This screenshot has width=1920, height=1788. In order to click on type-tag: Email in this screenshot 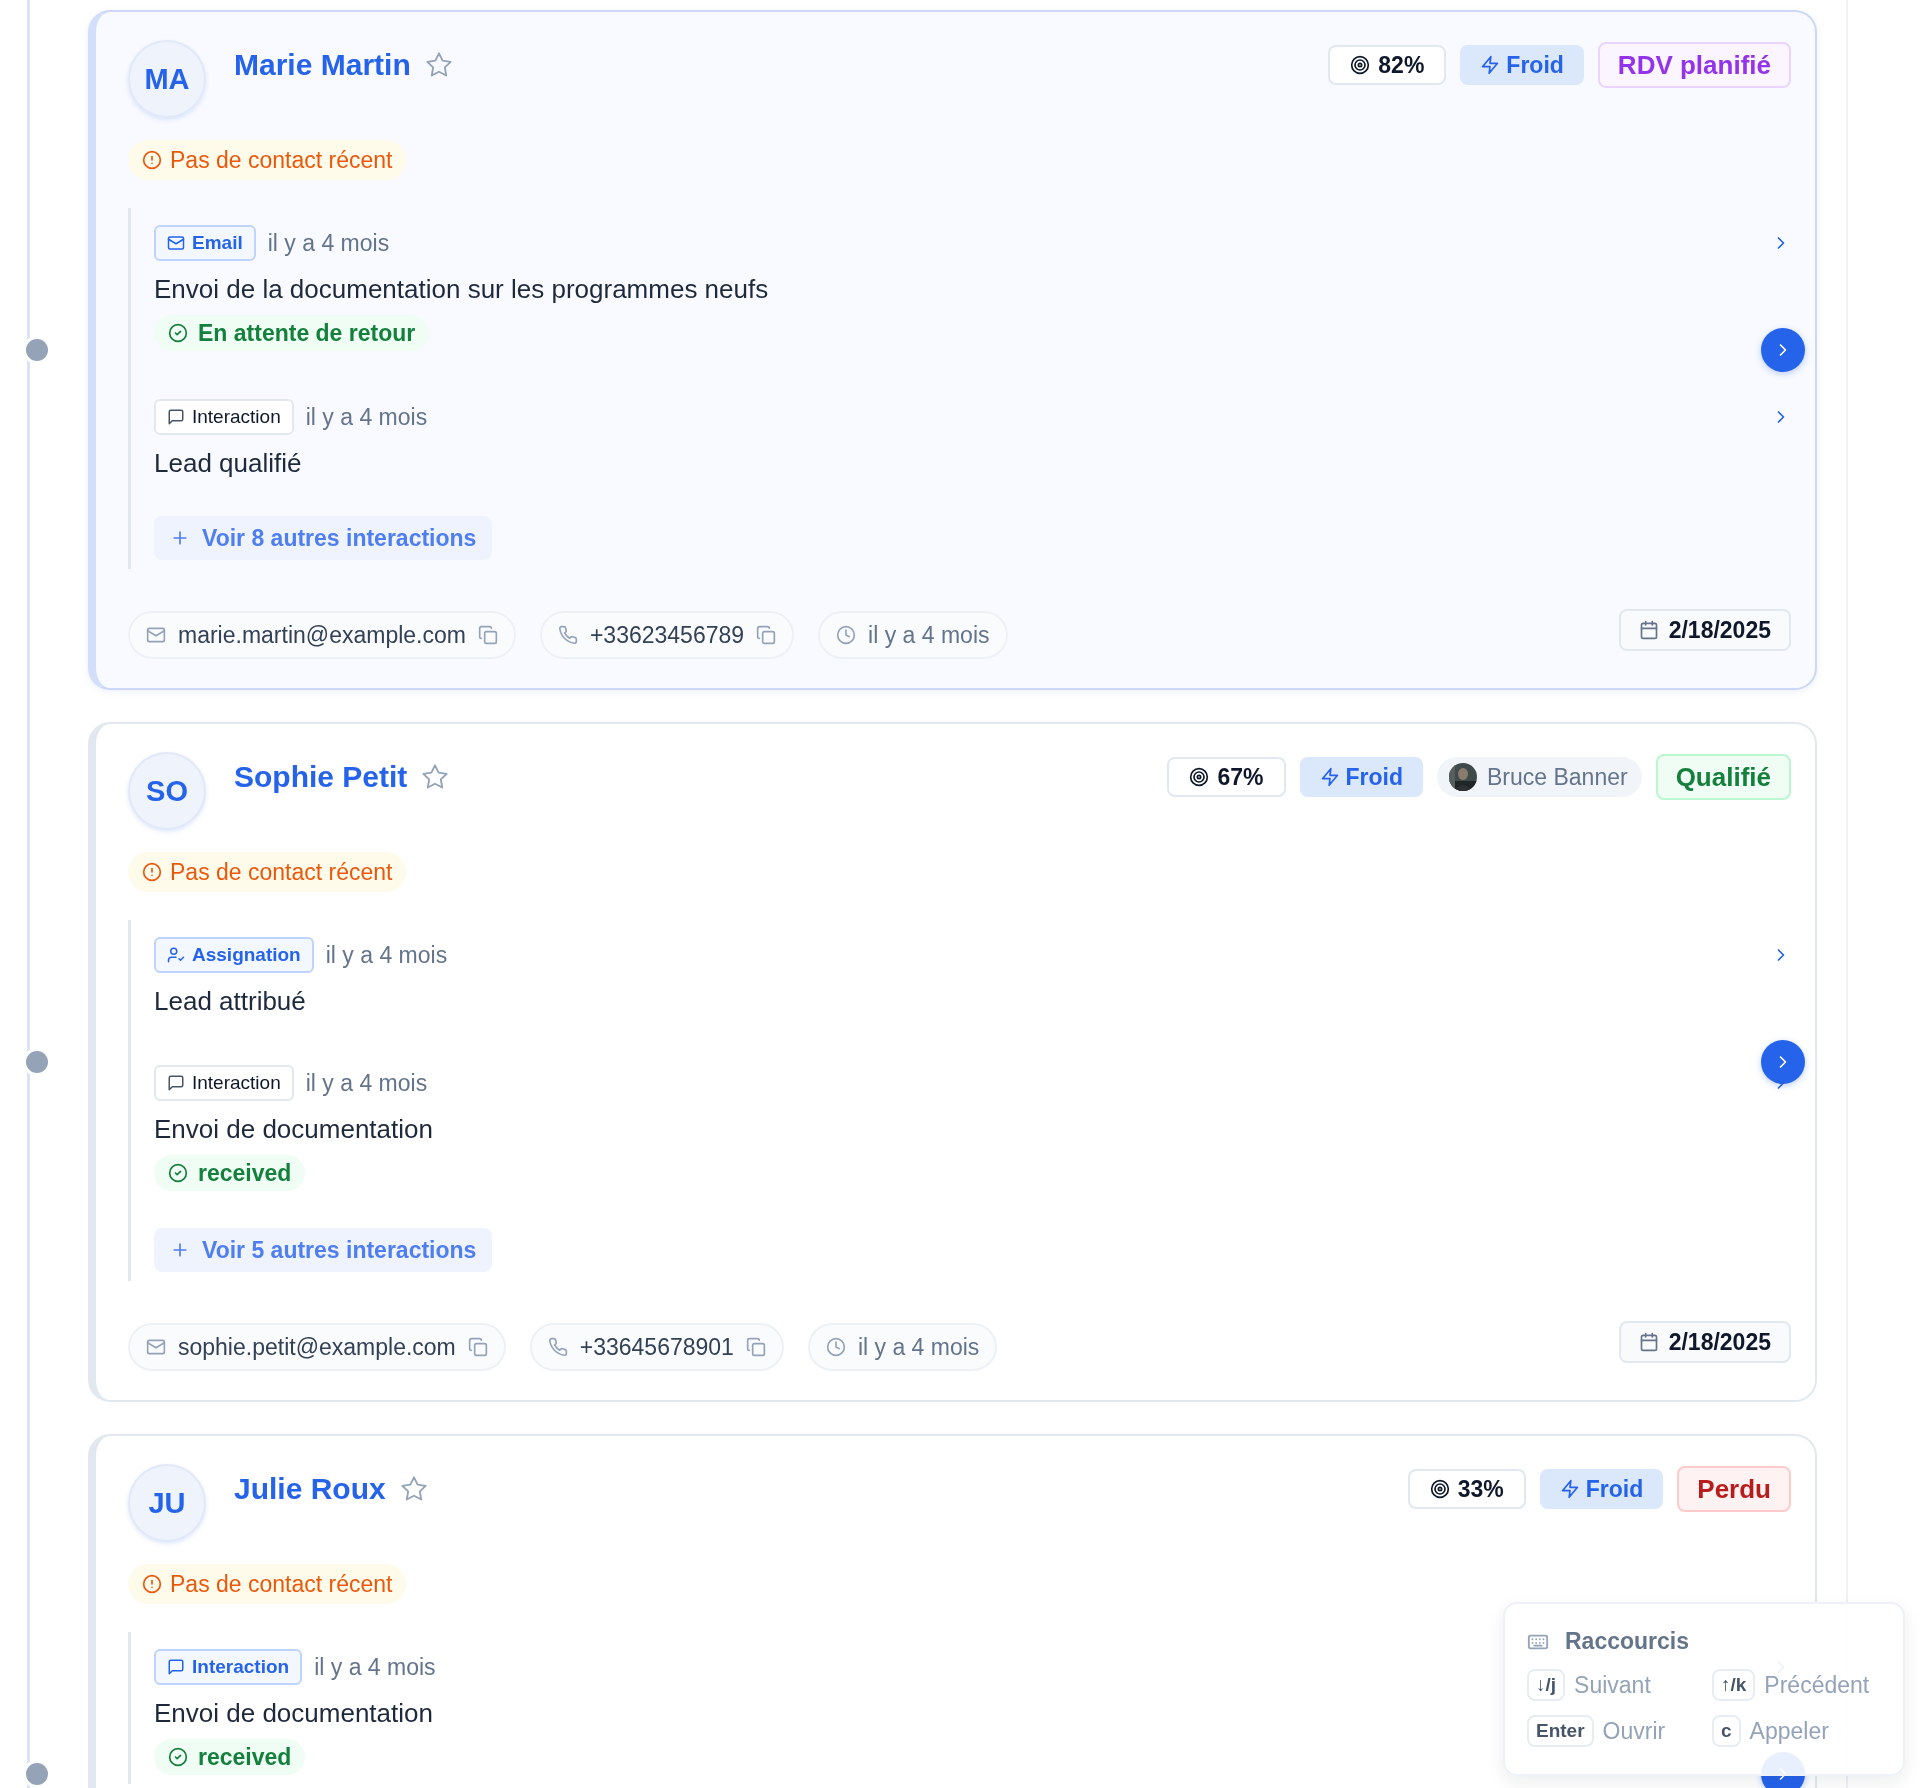, I will do `click(205, 243)`.